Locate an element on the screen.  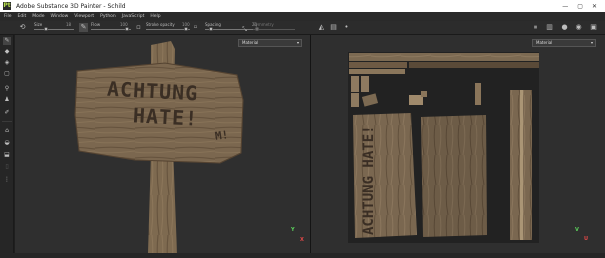
status-bar is located at coordinates (302, 255).